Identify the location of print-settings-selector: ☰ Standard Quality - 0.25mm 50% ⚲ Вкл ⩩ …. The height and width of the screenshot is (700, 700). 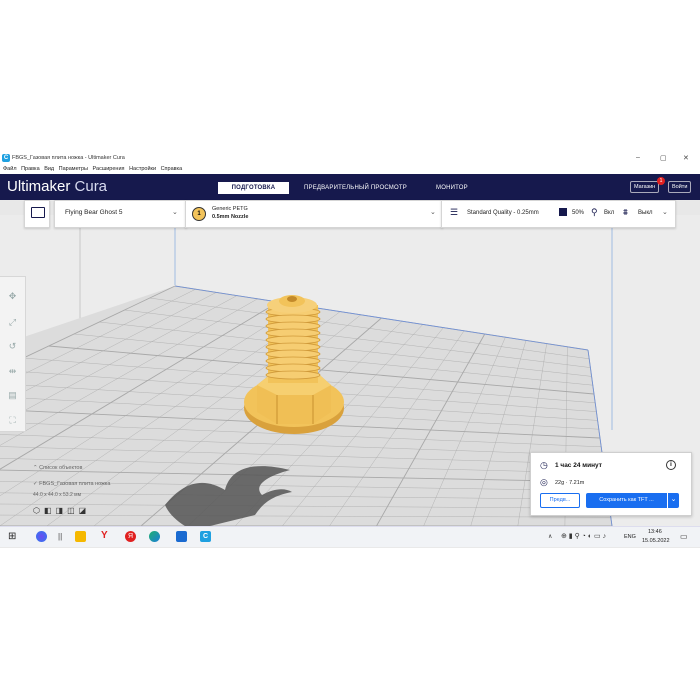
(558, 214).